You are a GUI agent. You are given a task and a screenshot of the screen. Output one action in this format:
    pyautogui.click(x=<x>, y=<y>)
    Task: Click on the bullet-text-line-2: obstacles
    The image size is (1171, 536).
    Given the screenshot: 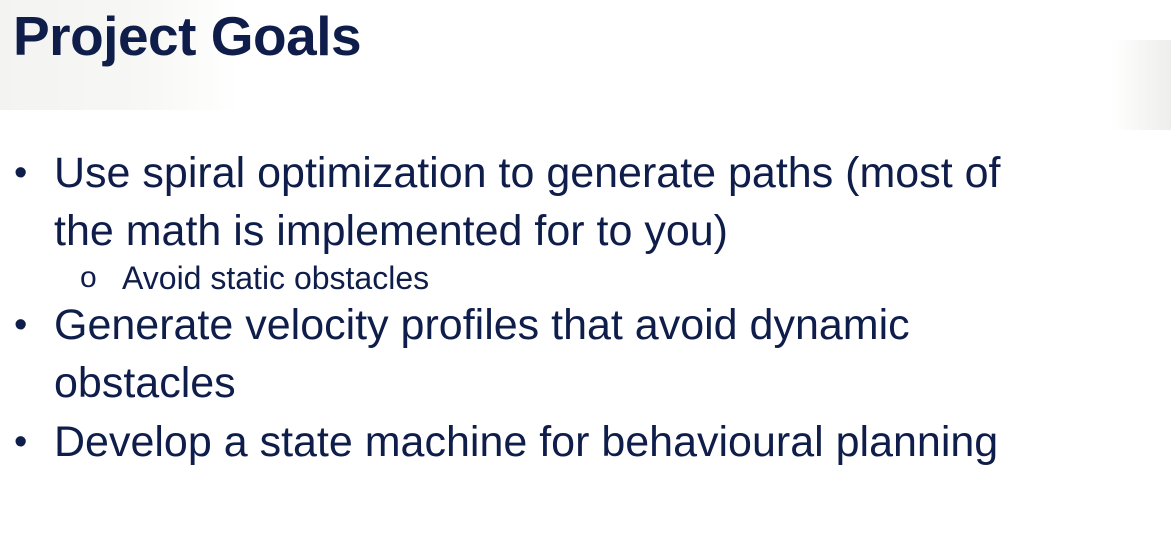 What is the action you would take?
    pyautogui.click(x=145, y=383)
    